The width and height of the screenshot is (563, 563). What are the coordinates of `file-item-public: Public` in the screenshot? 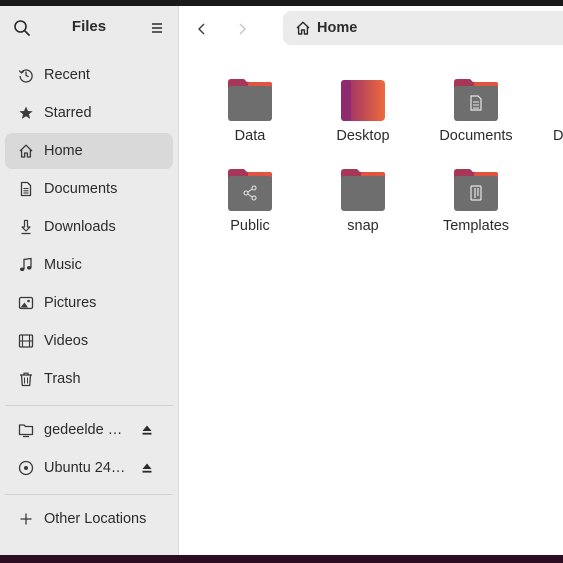 It's located at (250, 201).